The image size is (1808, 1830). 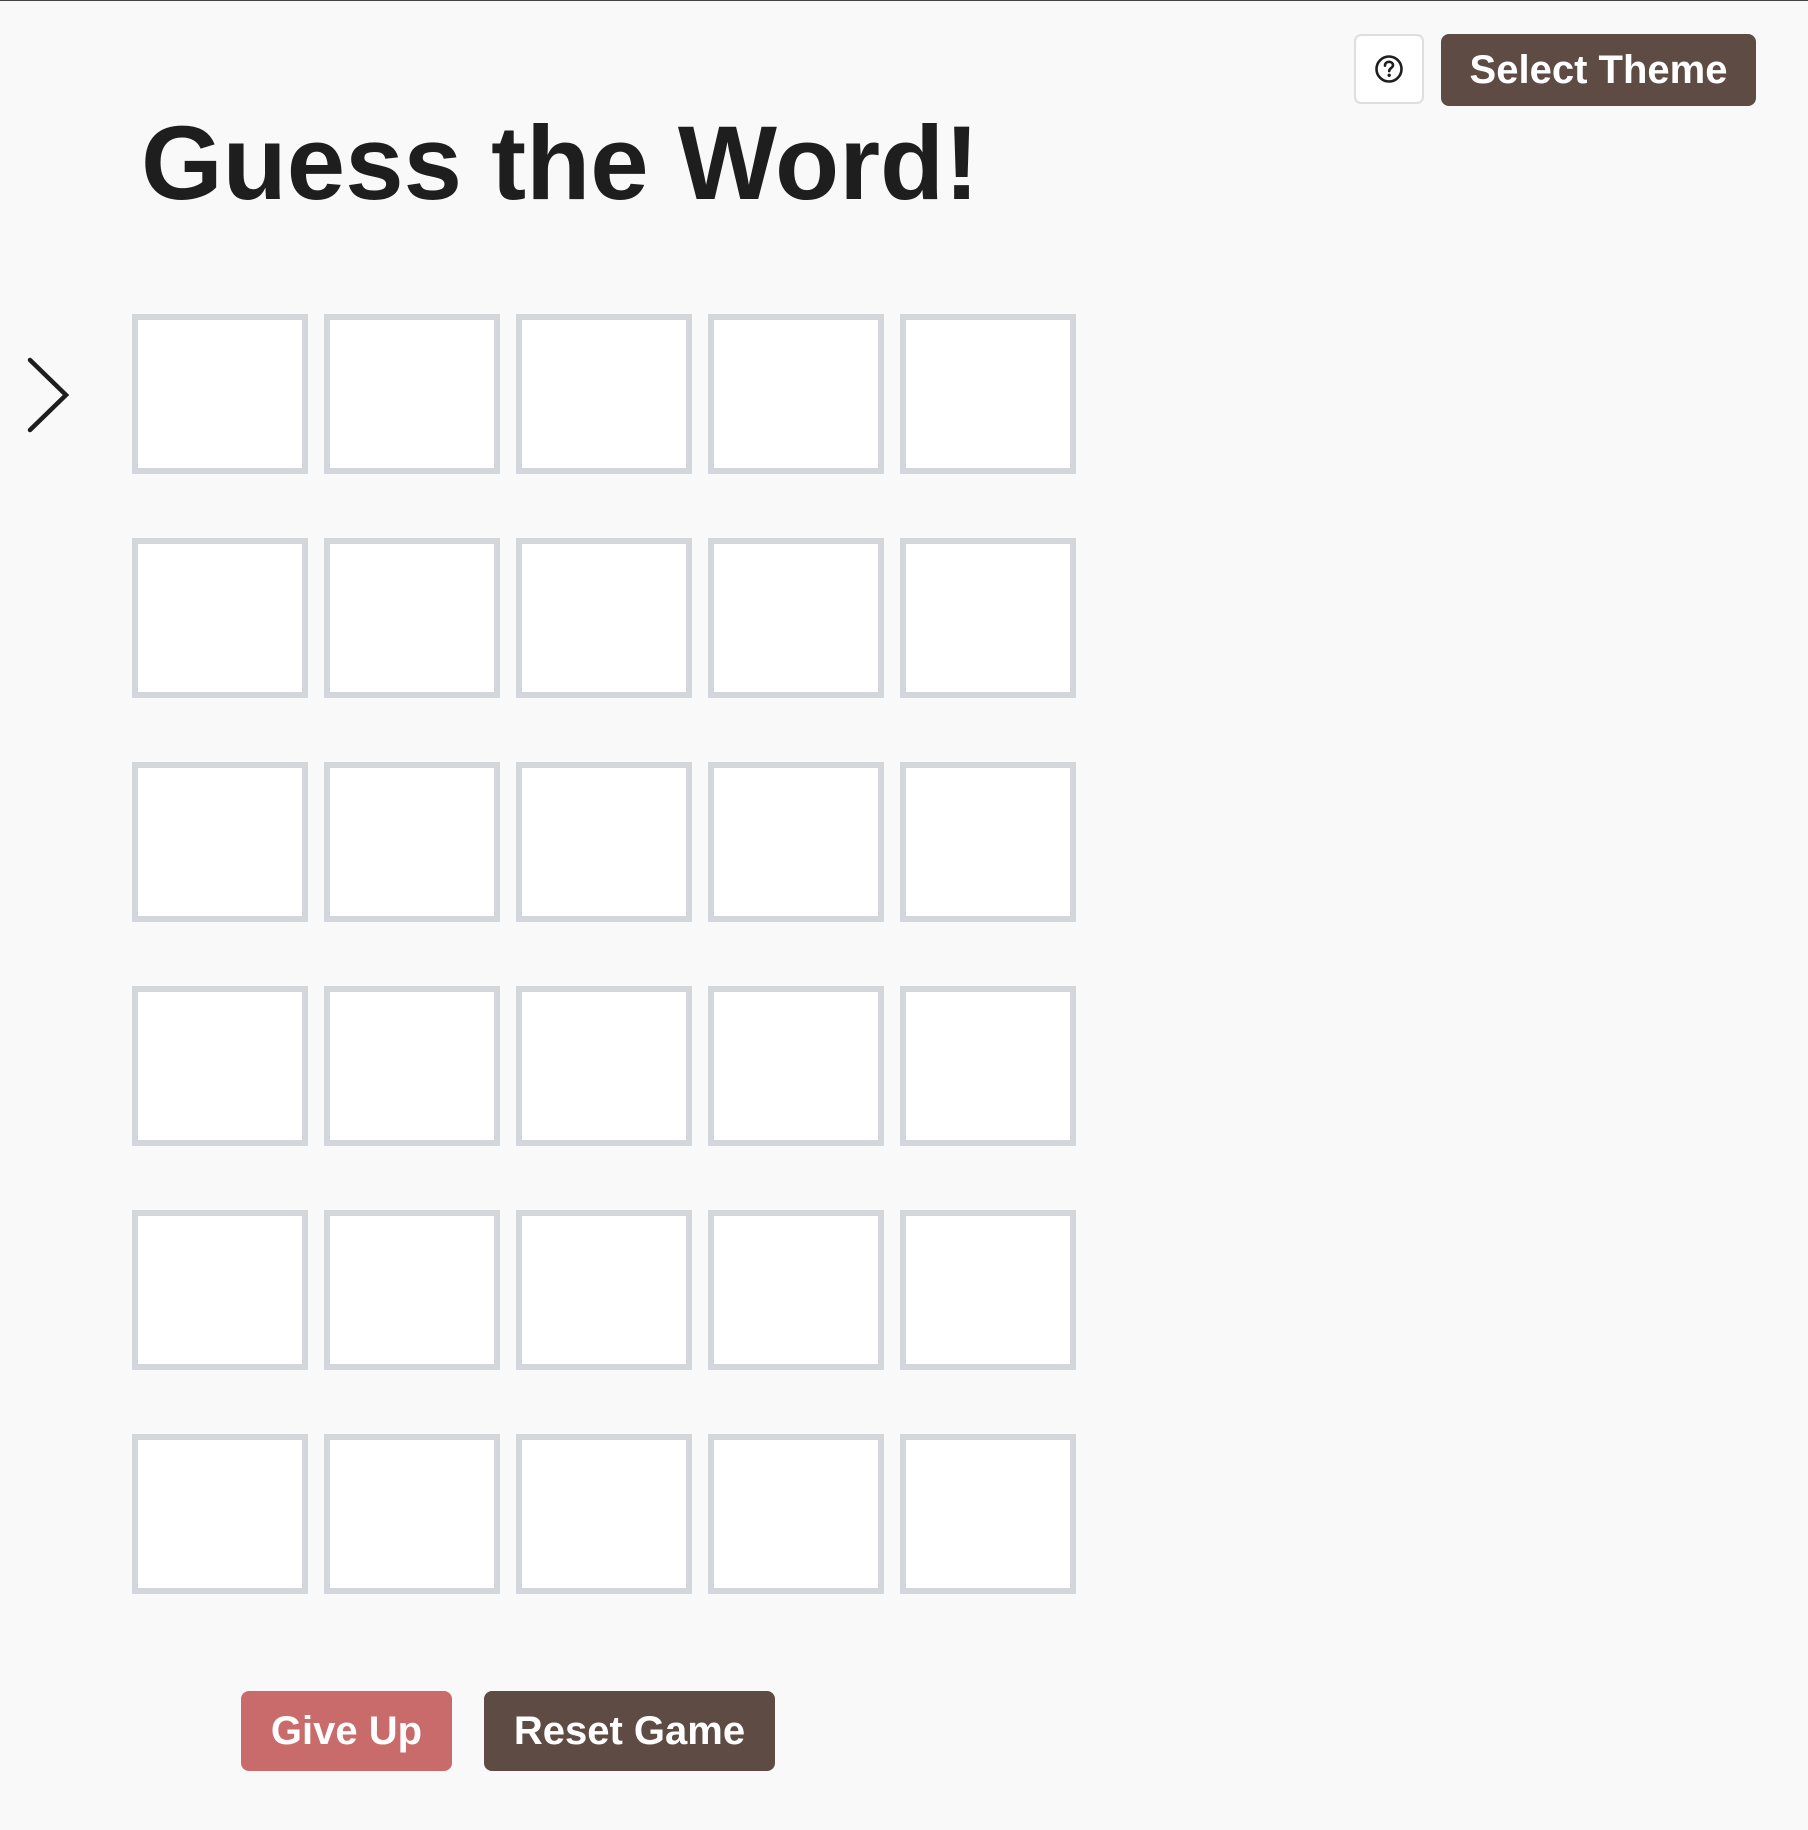 What do you see at coordinates (346, 1731) in the screenshot?
I see `give-up-button: Give Up` at bounding box center [346, 1731].